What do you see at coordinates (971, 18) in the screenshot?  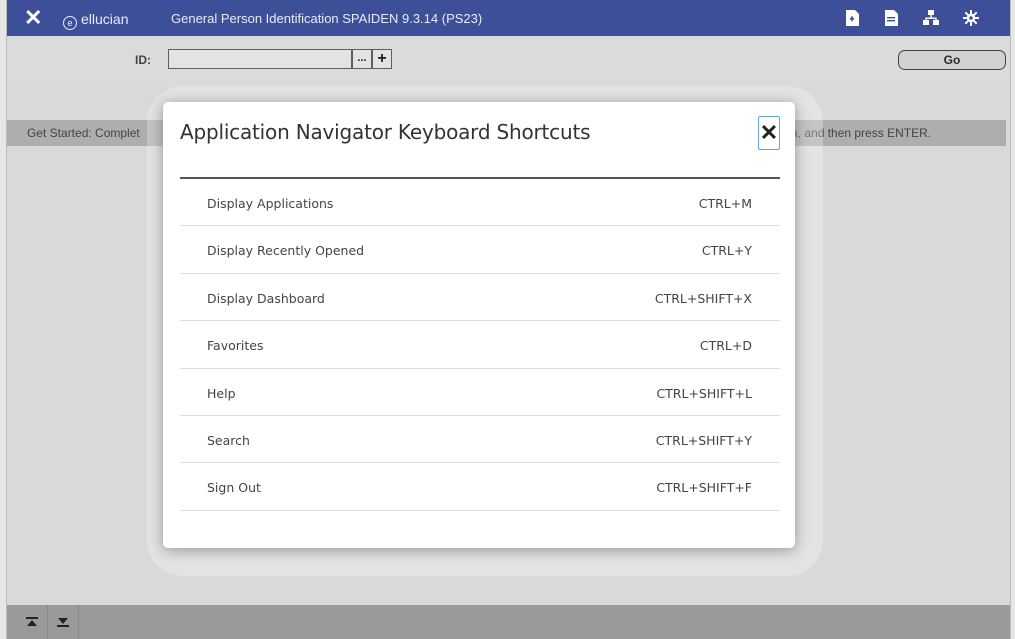 I see `tools-gear-icon` at bounding box center [971, 18].